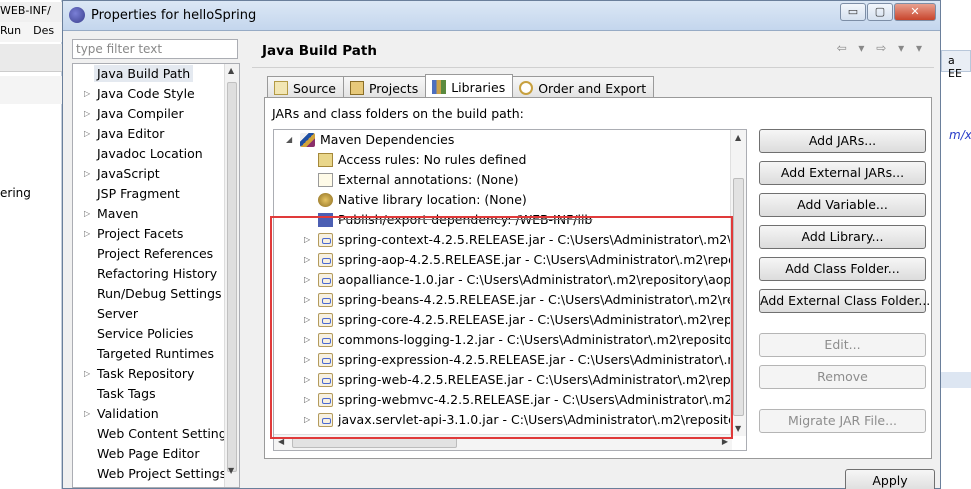  I want to click on nav-item-label: Refactoring History, so click(157, 273).